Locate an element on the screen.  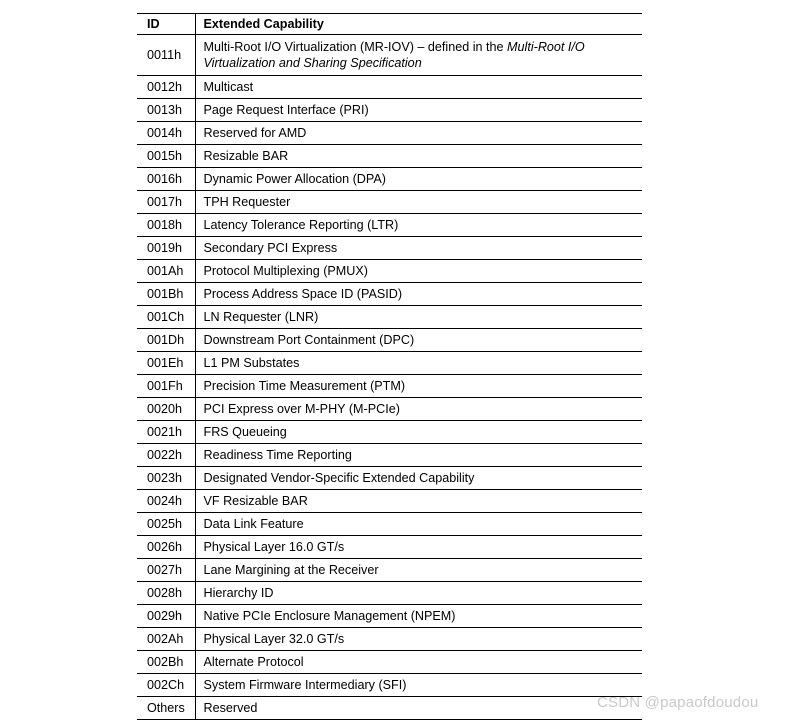
table-row: 001Ah Protocol Multiplexing (PMUX) is located at coordinates (389, 271).